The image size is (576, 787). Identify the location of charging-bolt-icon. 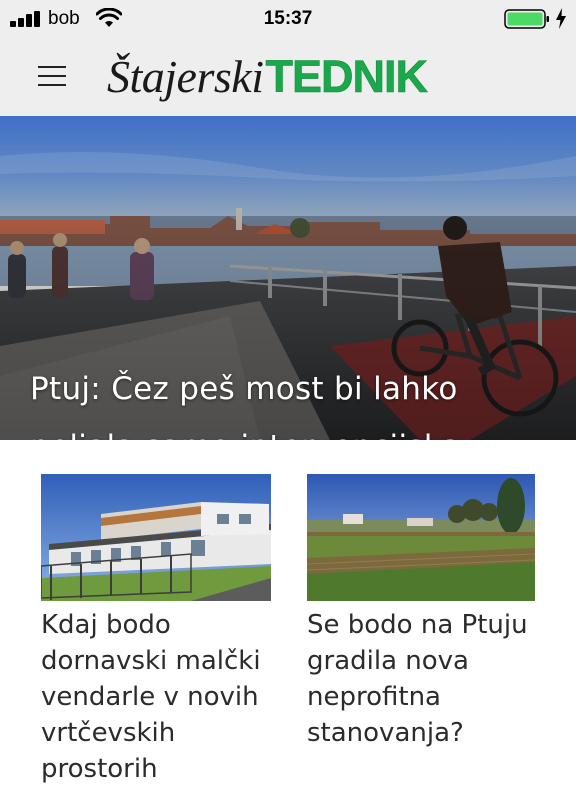
(561, 18).